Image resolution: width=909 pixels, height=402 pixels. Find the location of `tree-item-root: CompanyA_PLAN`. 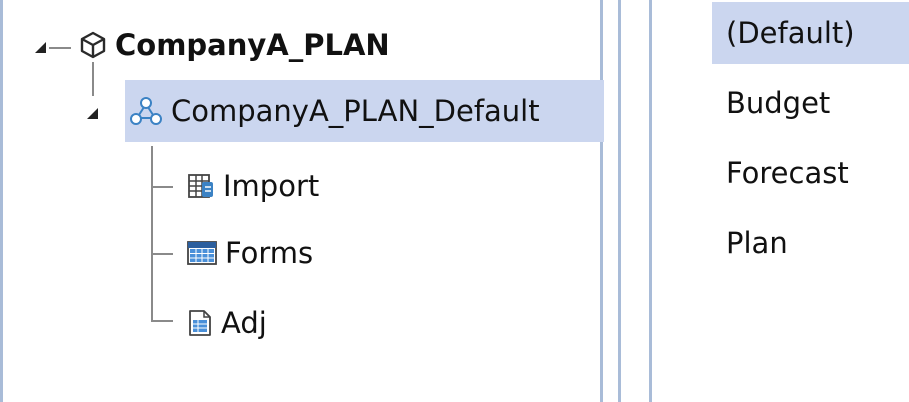

tree-item-root: CompanyA_PLAN is located at coordinates (234, 45).